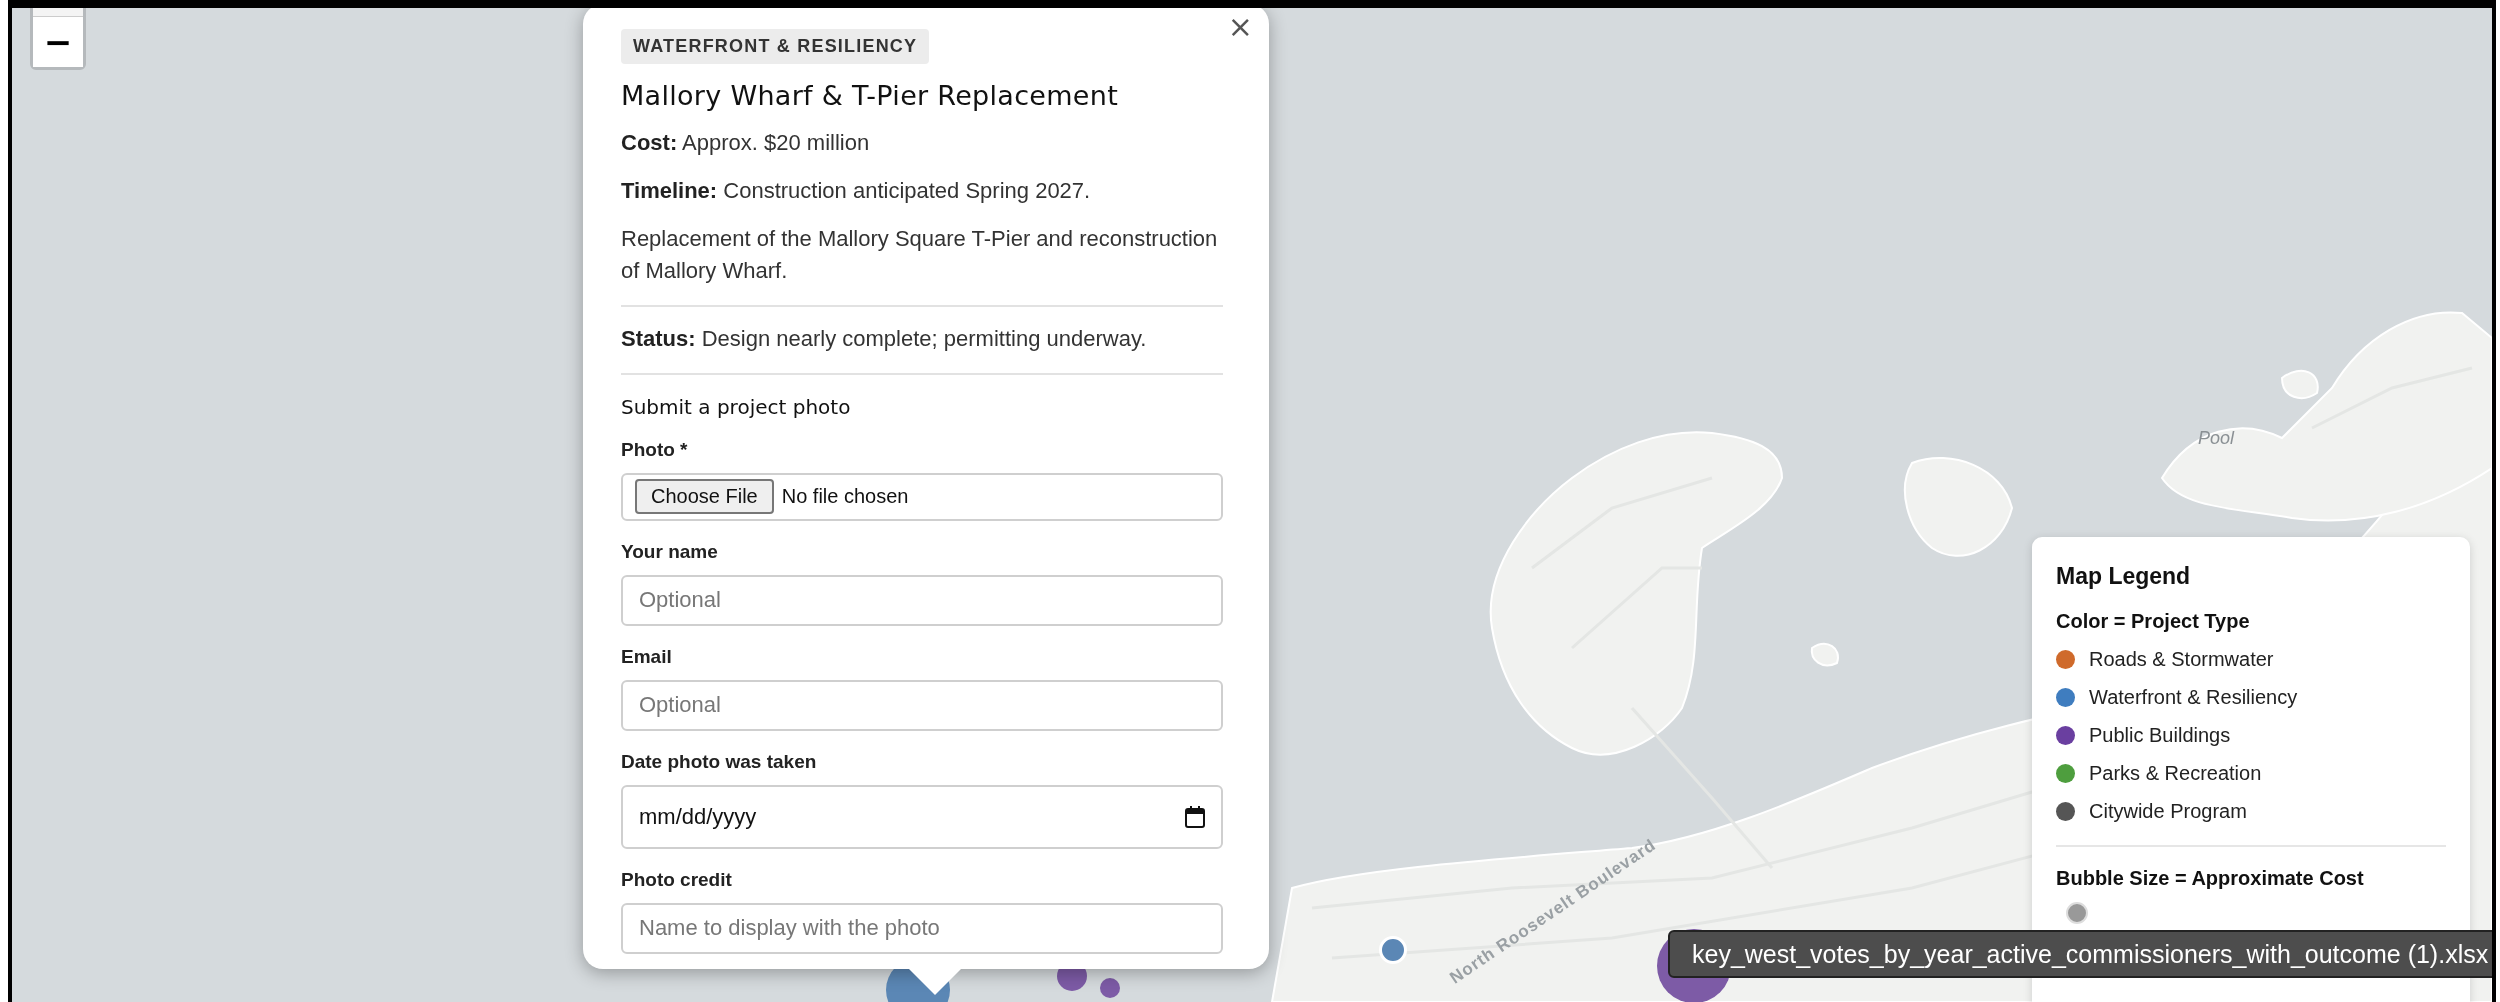 The image size is (2500, 1002). What do you see at coordinates (845, 497) in the screenshot?
I see `file-status-text: No file chosen` at bounding box center [845, 497].